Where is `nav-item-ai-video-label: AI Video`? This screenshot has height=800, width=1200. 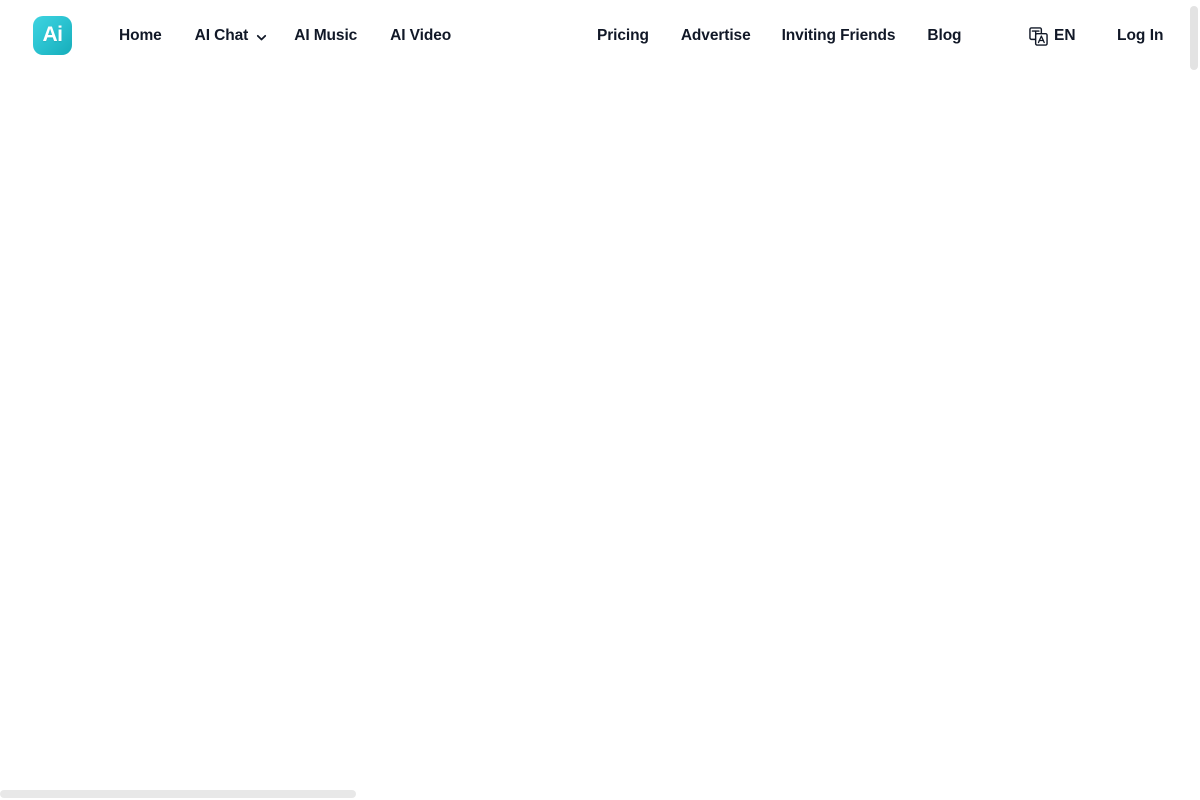
nav-item-ai-video-label: AI Video is located at coordinates (421, 36).